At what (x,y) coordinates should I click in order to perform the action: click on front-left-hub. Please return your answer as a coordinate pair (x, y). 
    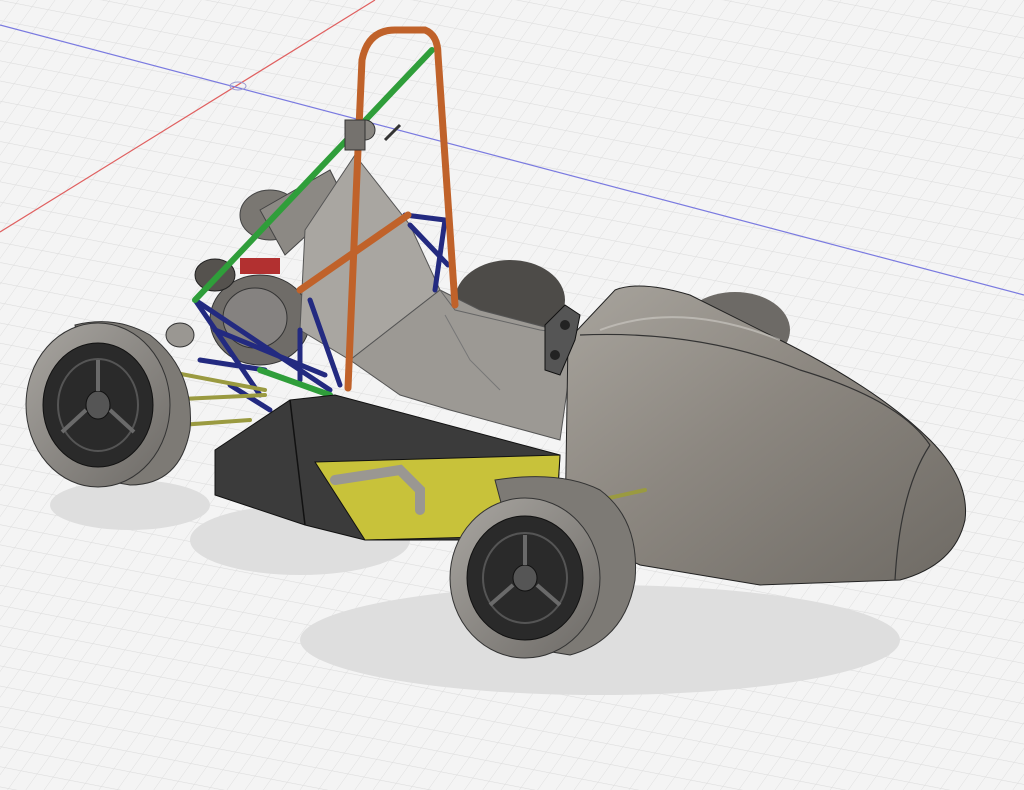
    Looking at the image, I should click on (525, 578).